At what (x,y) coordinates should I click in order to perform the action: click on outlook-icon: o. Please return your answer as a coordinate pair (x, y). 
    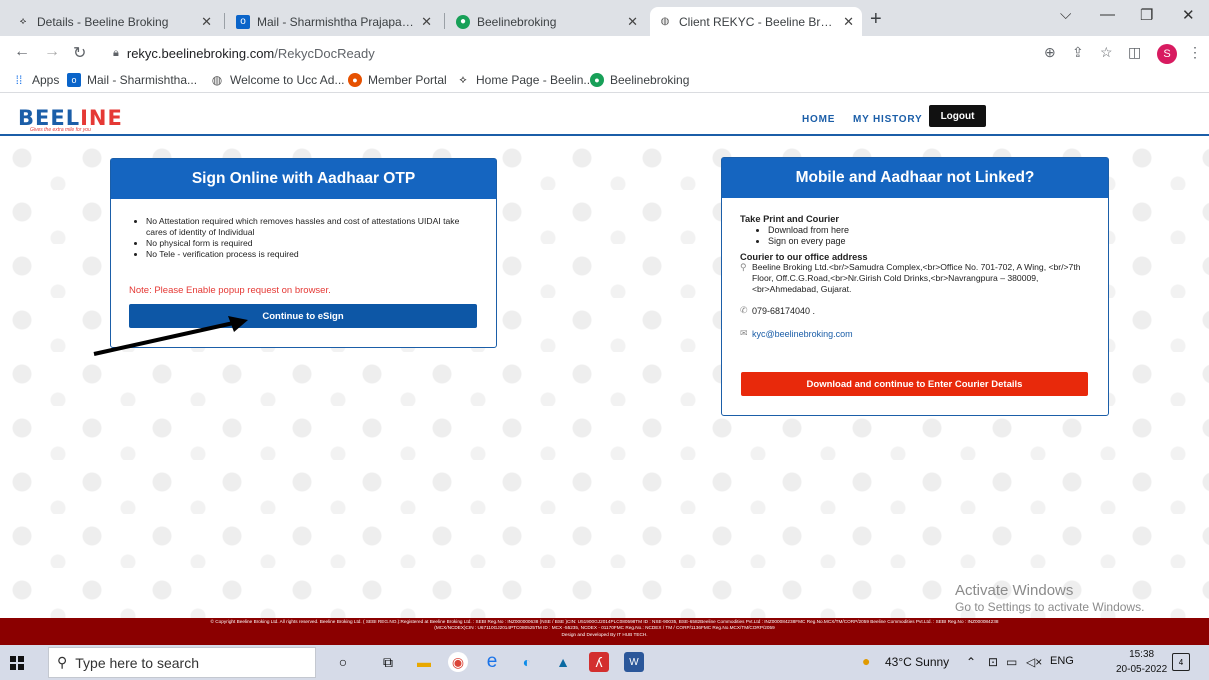
    Looking at the image, I should click on (74, 80).